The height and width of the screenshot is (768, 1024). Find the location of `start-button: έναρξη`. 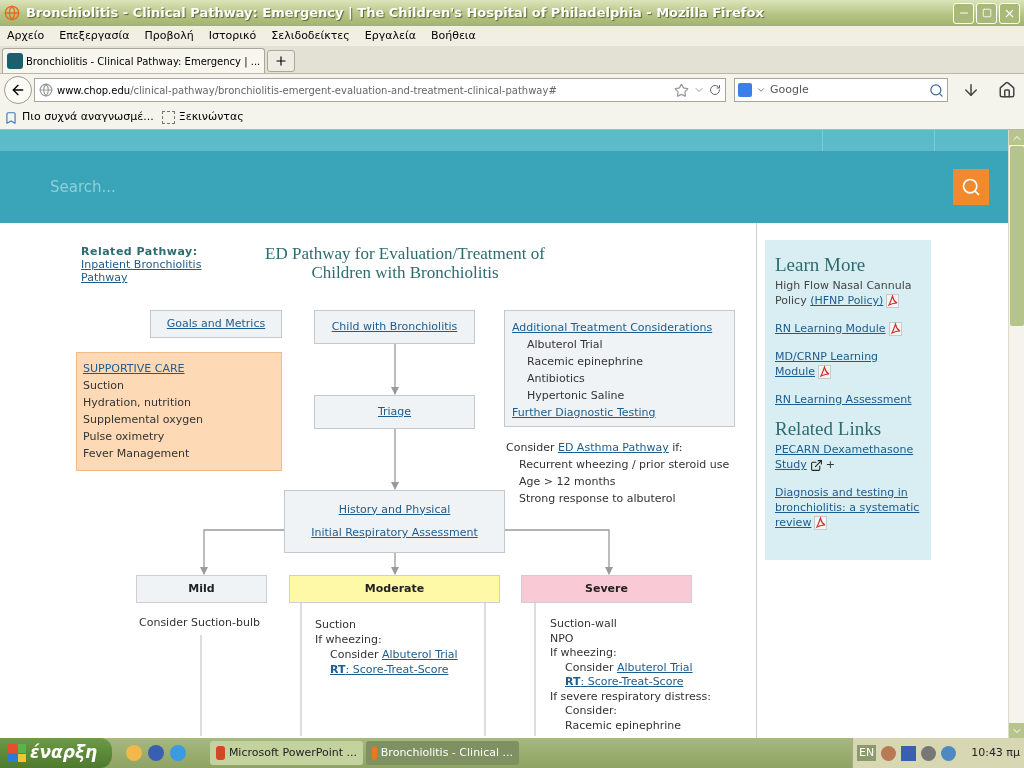

start-button: έναρξη is located at coordinates (56, 753).